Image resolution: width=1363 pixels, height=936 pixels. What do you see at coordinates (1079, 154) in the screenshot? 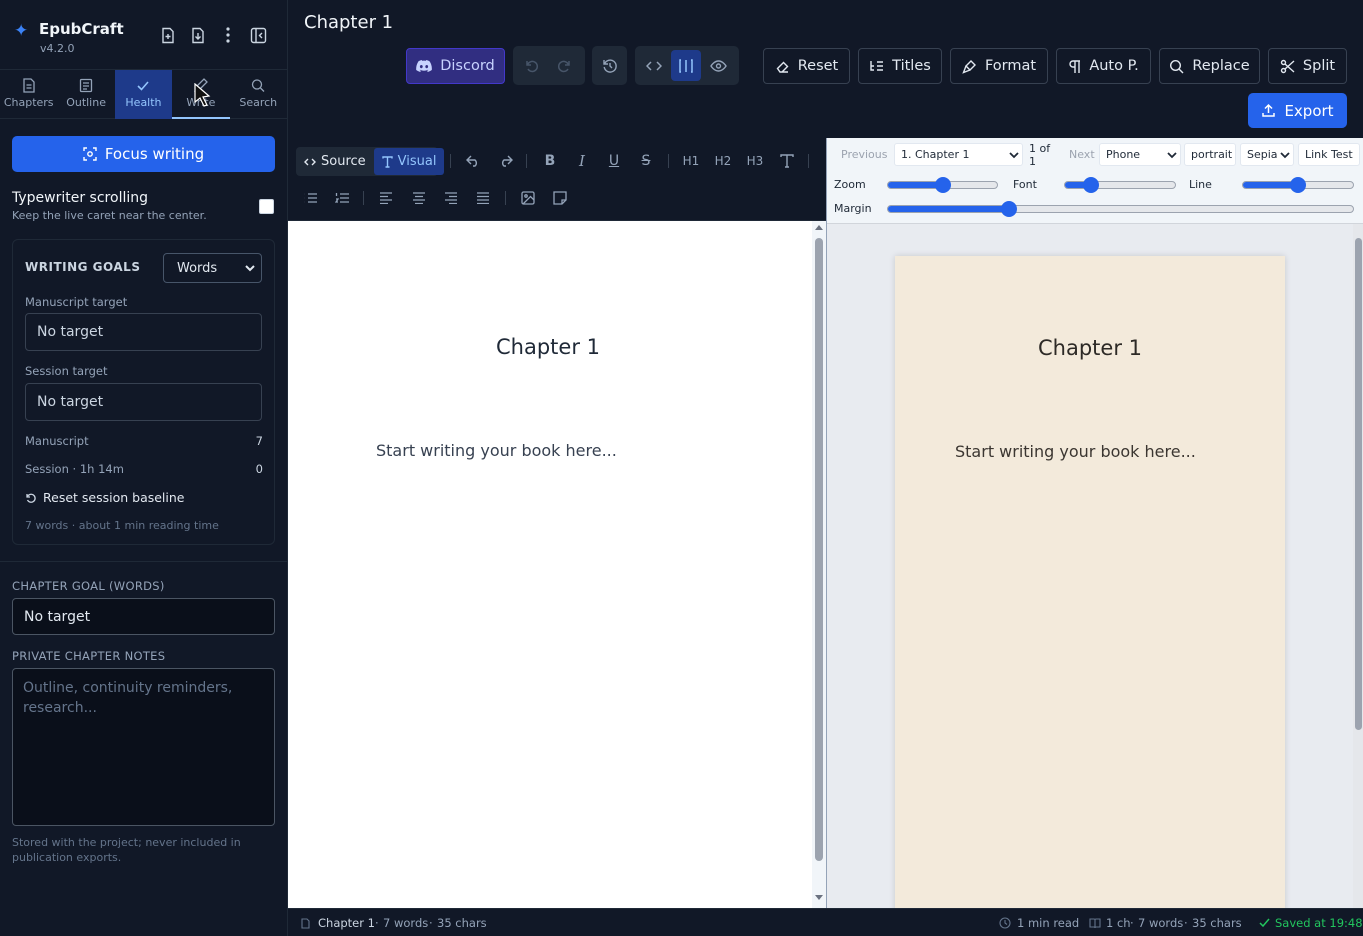
I see `next-button: Next` at bounding box center [1079, 154].